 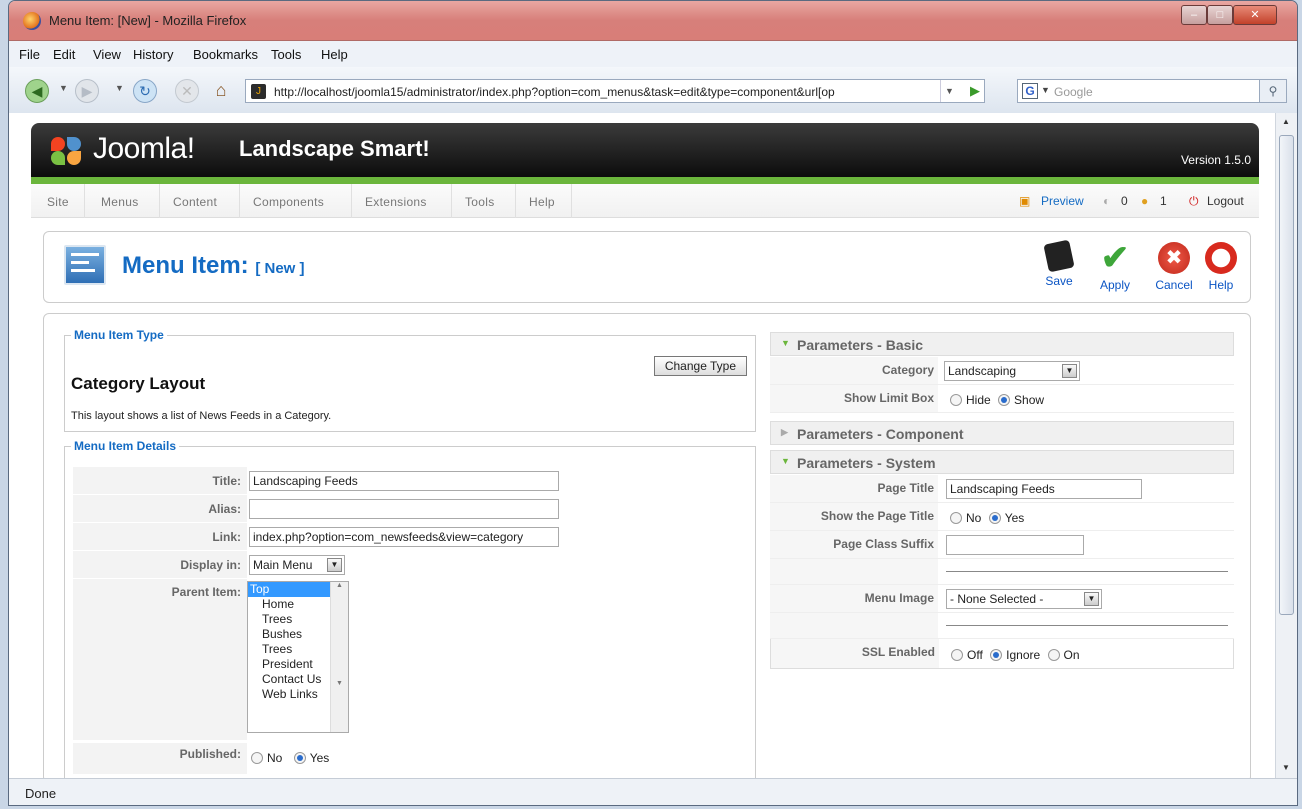 I want to click on users-icon: ●, so click(x=1144, y=201).